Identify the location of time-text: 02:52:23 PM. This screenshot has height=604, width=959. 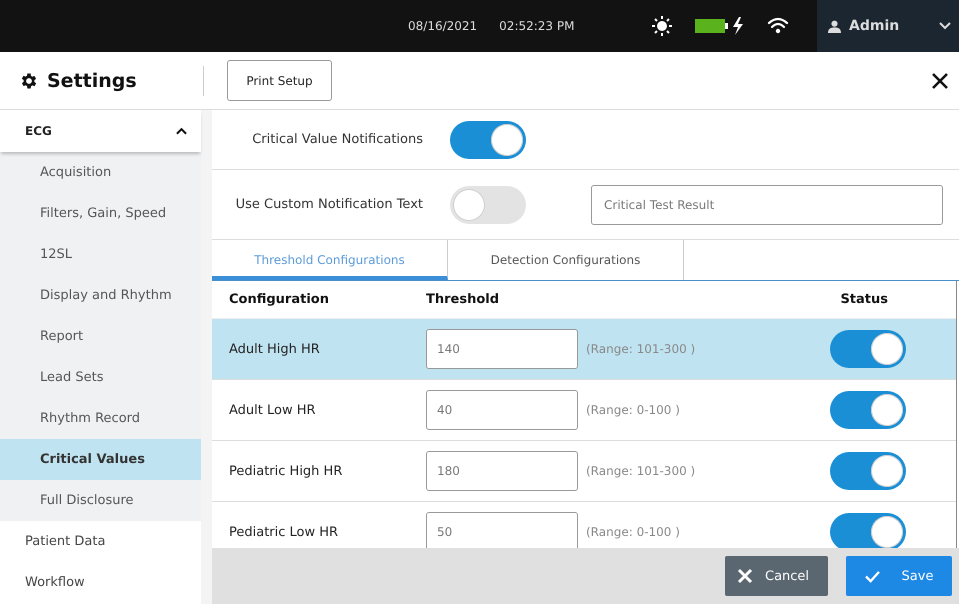
(536, 26).